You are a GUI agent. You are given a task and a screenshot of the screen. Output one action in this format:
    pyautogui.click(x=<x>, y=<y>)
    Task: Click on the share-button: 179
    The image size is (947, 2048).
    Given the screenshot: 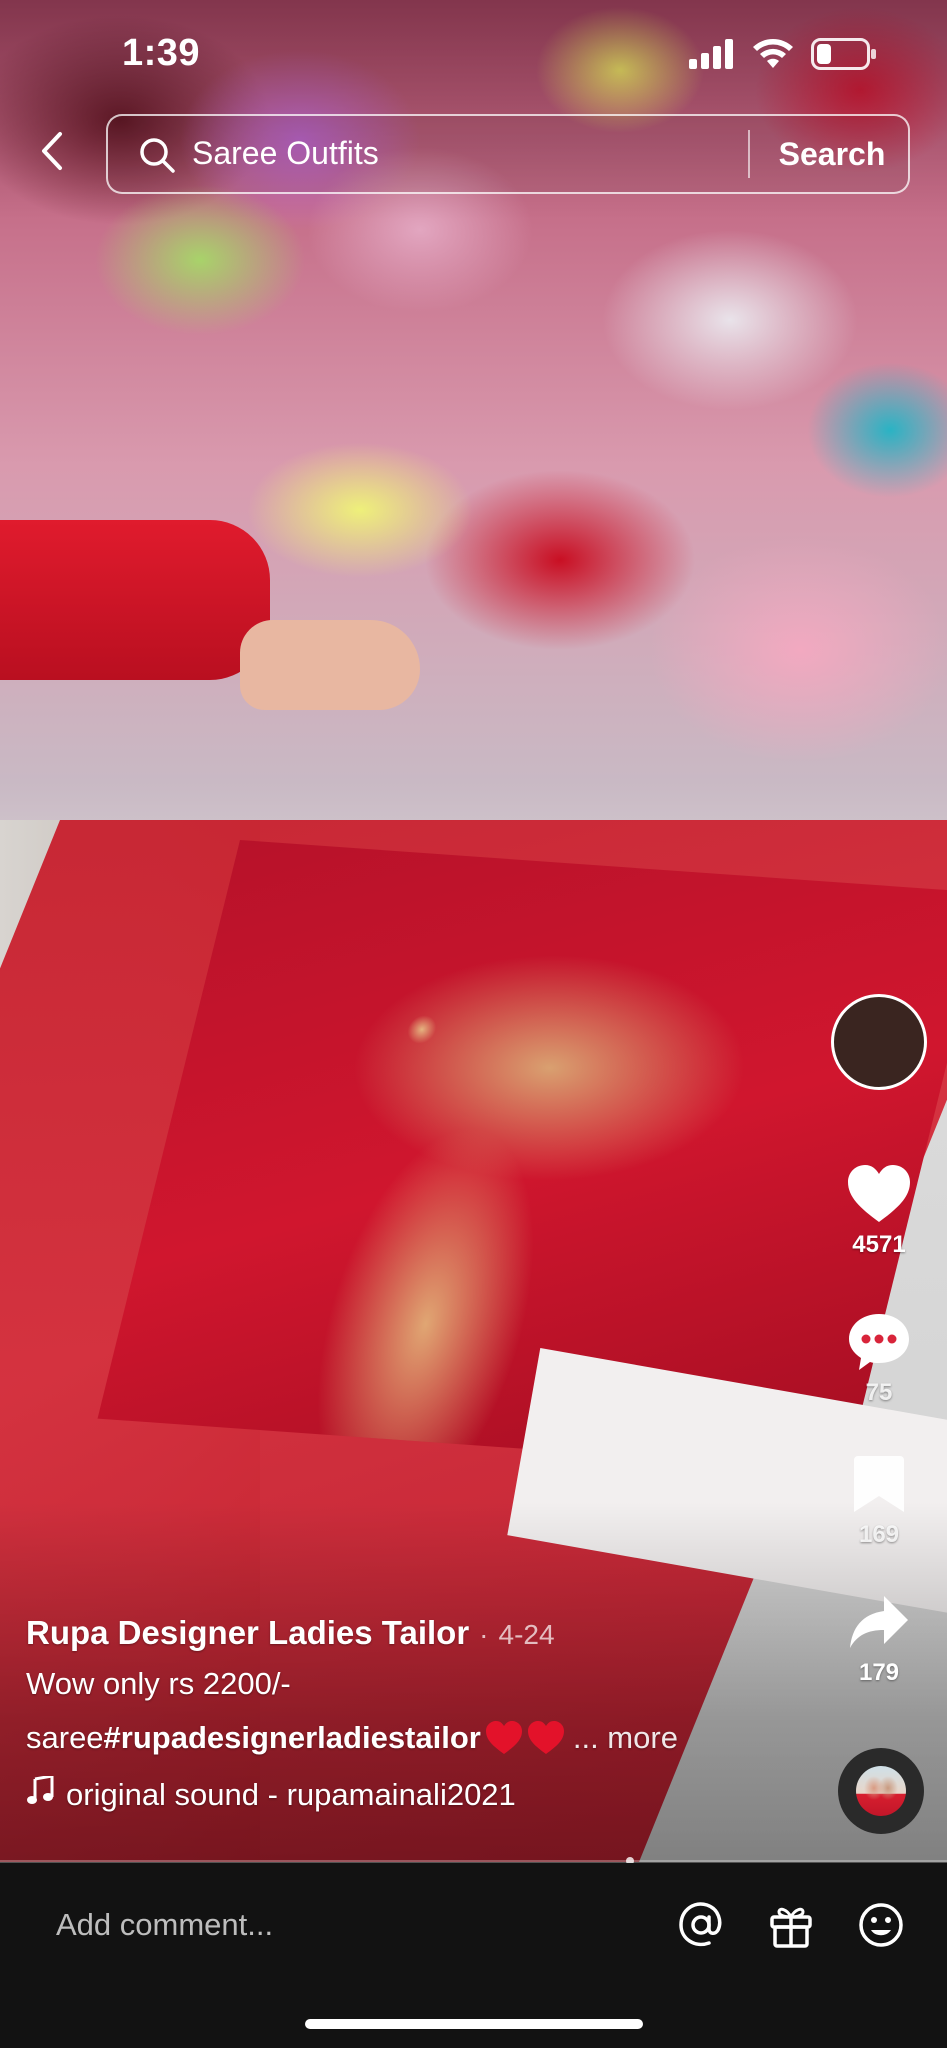 What is the action you would take?
    pyautogui.click(x=879, y=1640)
    